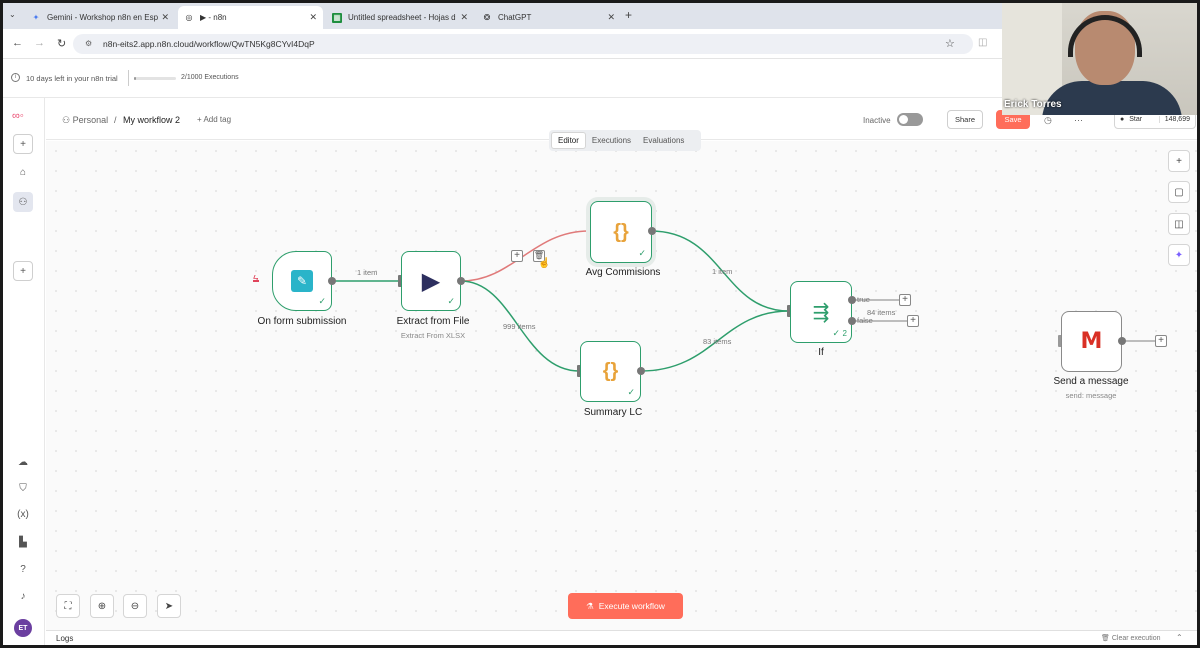 The height and width of the screenshot is (648, 1200). Describe the element at coordinates (910, 119) in the screenshot. I see `active-toggle` at that location.